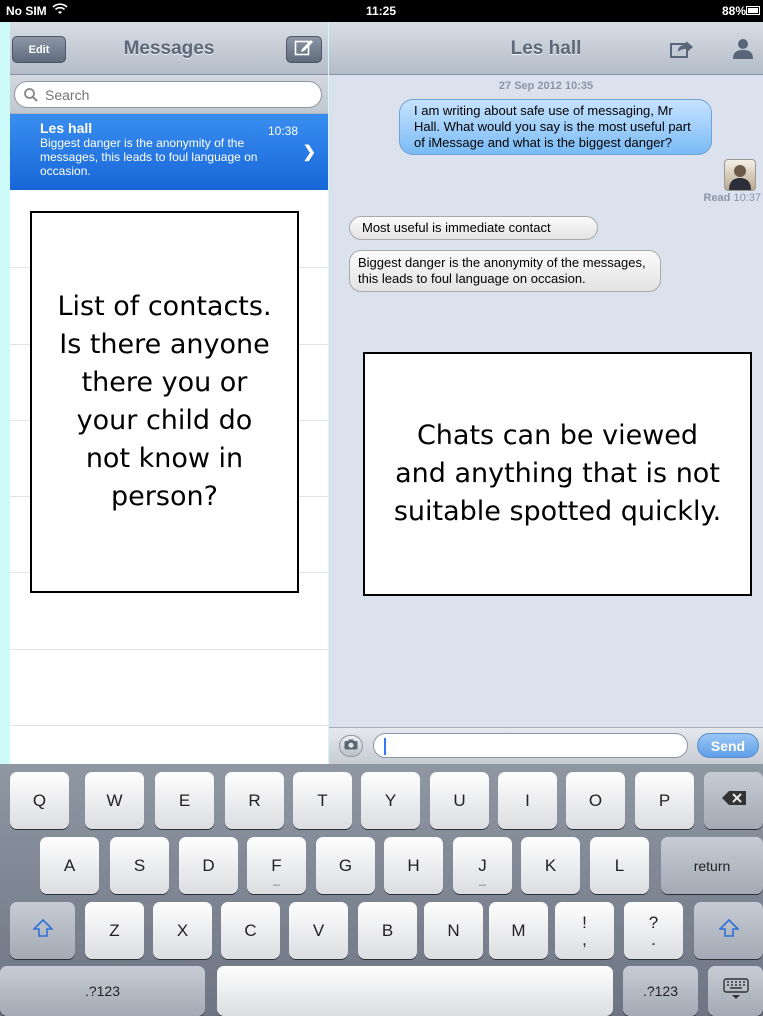 The image size is (763, 1016). Describe the element at coordinates (322, 800) in the screenshot. I see `key-t: T` at that location.